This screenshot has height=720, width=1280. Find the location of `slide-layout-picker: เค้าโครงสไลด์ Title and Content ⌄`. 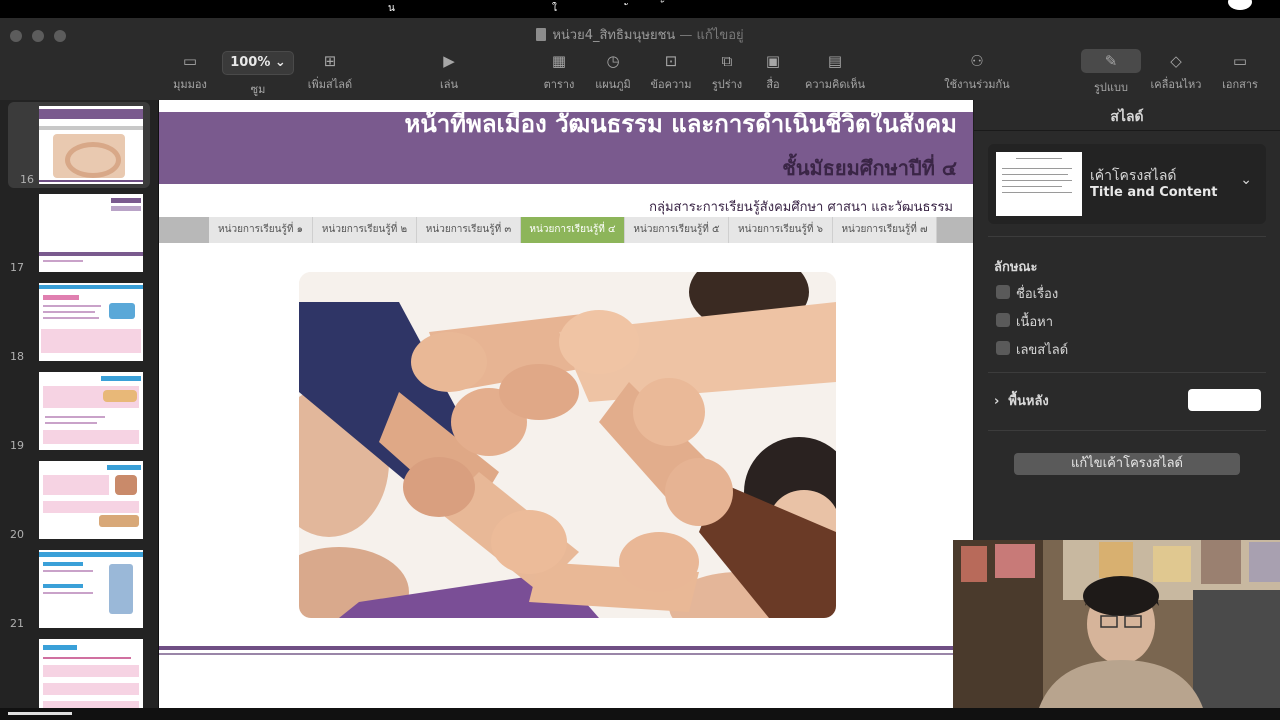

slide-layout-picker: เค้าโครงสไลด์ Title and Content ⌄ is located at coordinates (1127, 184).